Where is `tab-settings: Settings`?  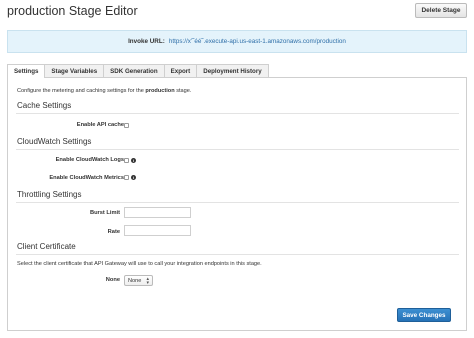
tab-settings: Settings is located at coordinates (26, 71).